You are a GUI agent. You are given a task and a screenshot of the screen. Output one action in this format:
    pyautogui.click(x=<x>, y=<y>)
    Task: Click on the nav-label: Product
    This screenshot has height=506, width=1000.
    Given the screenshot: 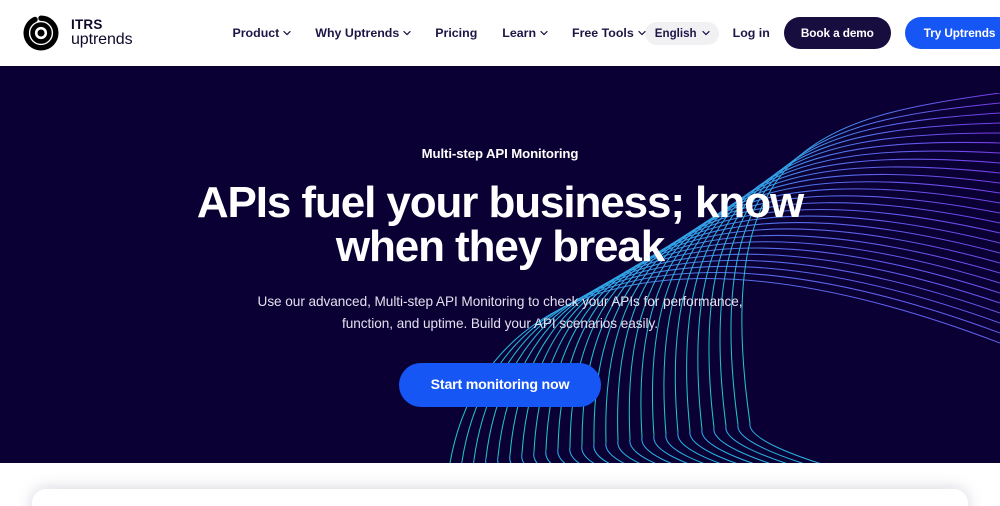 What is the action you would take?
    pyautogui.click(x=256, y=33)
    